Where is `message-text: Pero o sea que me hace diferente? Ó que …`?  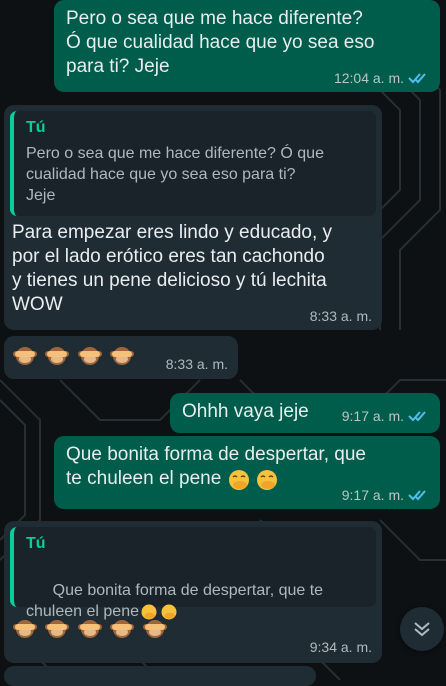
message-text: Pero o sea que me hace diferente? Ó que … is located at coordinates (220, 42).